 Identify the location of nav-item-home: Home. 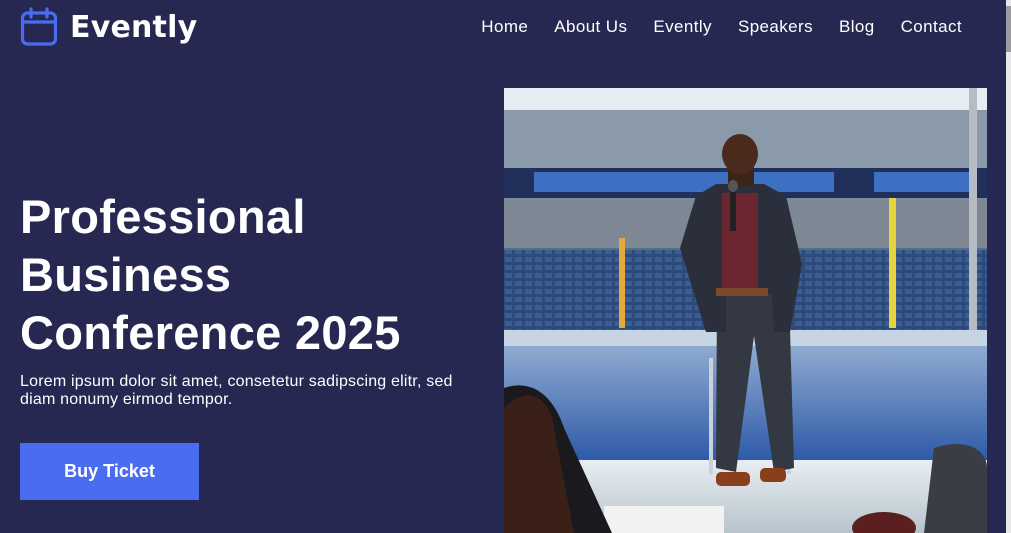
(504, 26).